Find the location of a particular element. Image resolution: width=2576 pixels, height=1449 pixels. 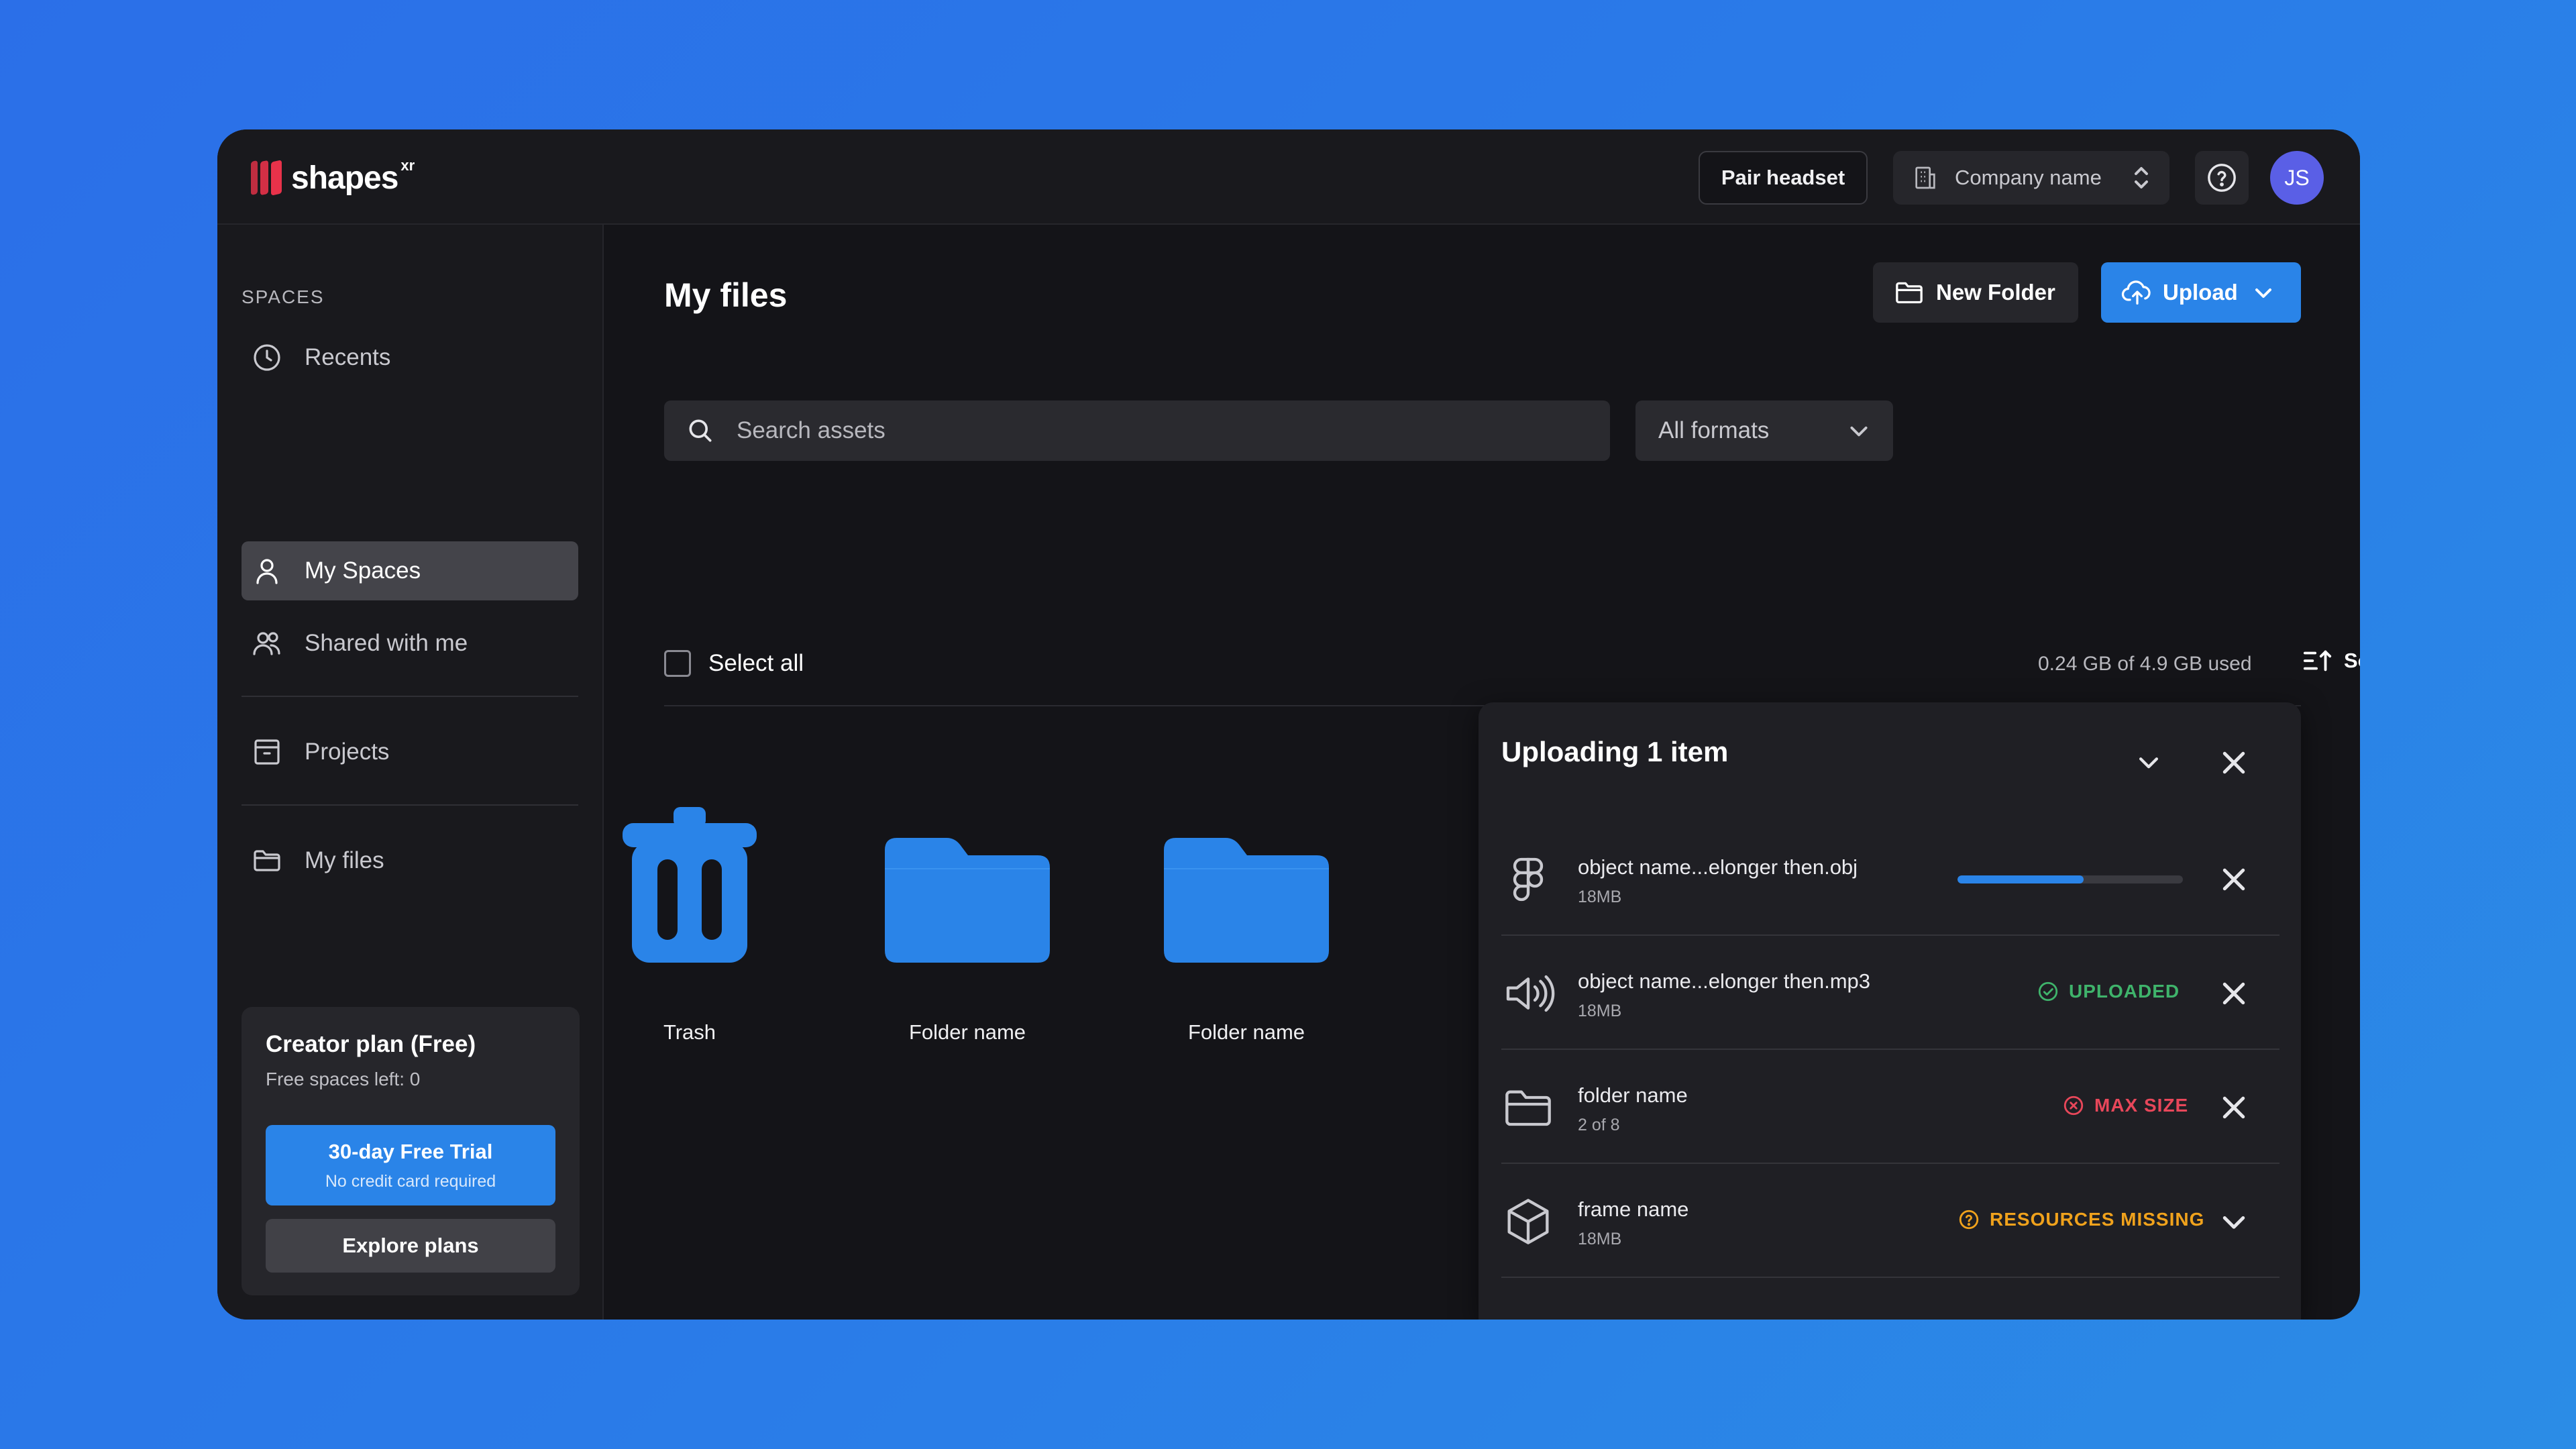

select-all-label: Select all is located at coordinates (756, 663).